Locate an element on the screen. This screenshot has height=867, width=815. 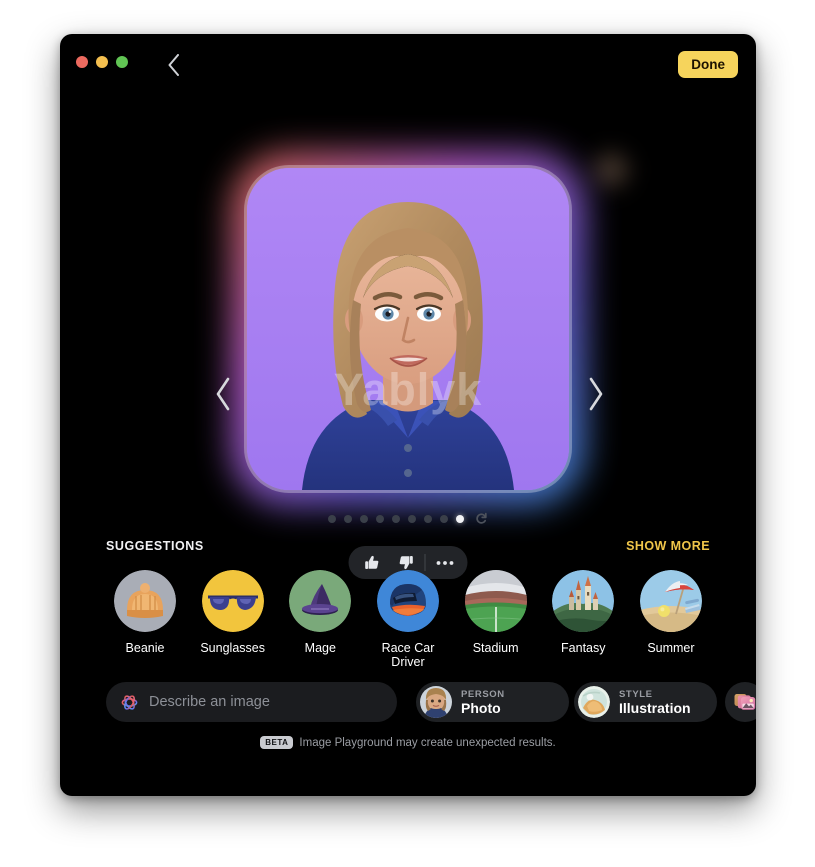
person-avatar is located at coordinates (436, 702).